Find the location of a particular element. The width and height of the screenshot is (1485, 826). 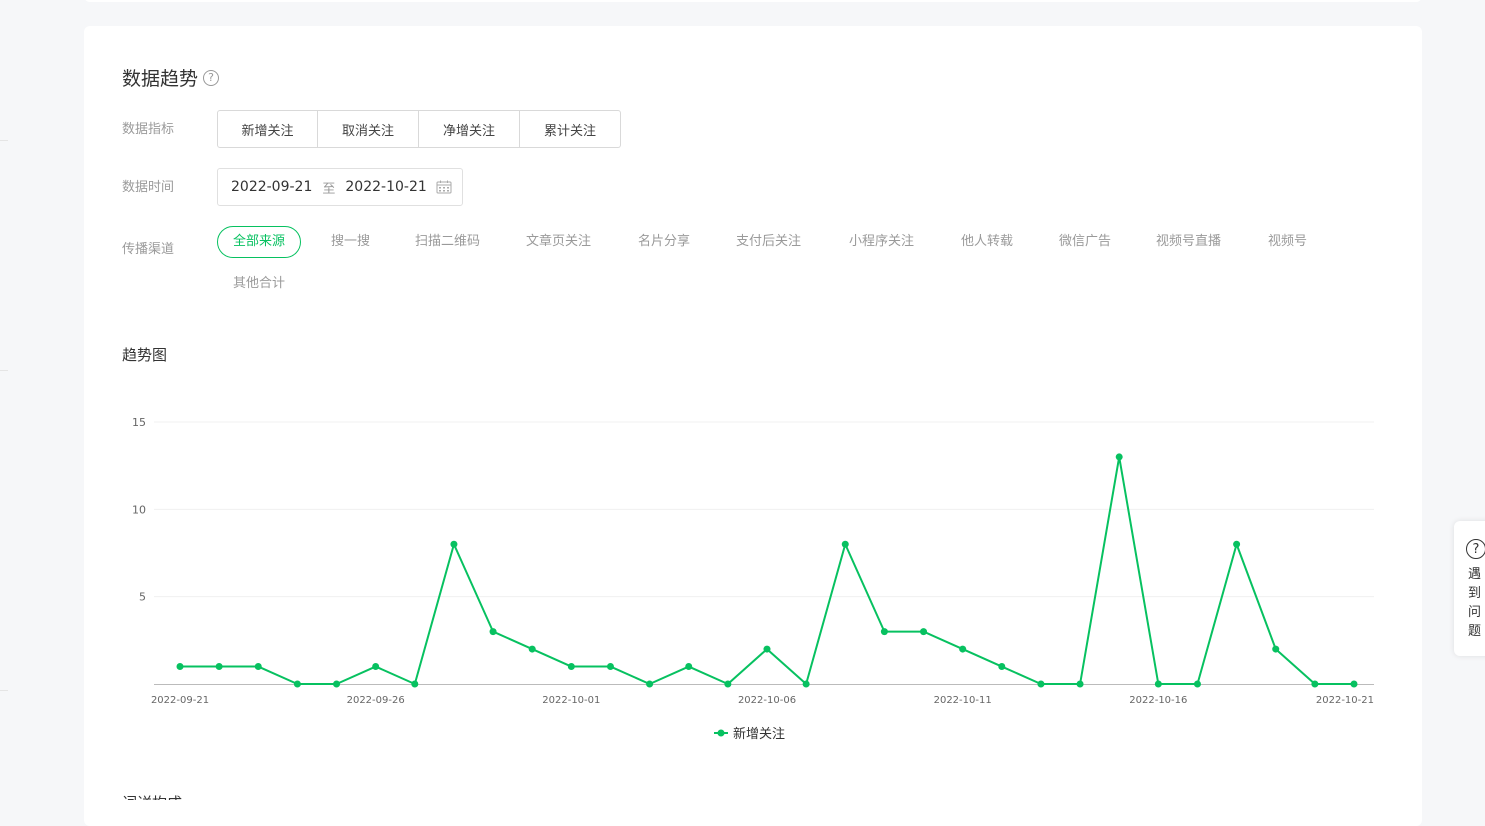

channel-chip-all: 全部来源 is located at coordinates (259, 242).